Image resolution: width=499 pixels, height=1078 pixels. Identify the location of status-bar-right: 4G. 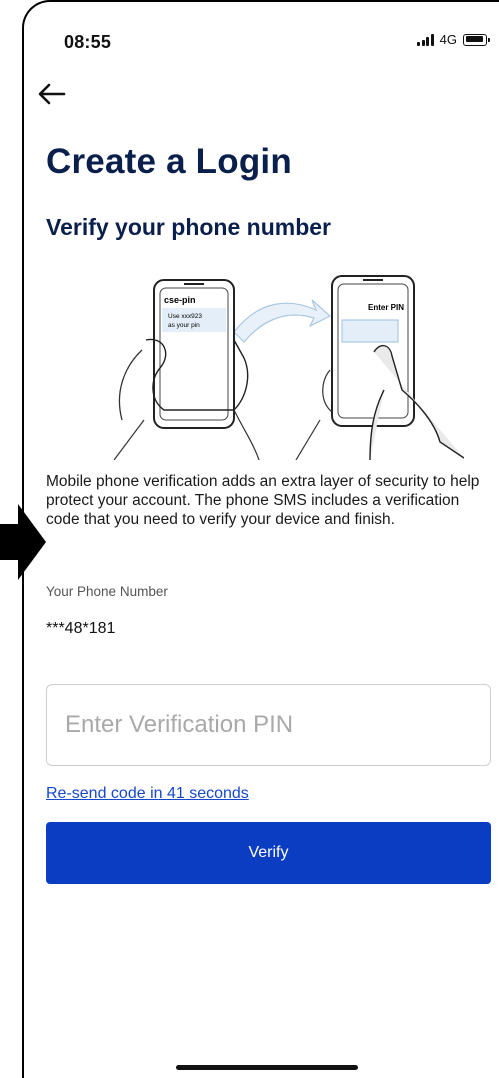
(453, 39).